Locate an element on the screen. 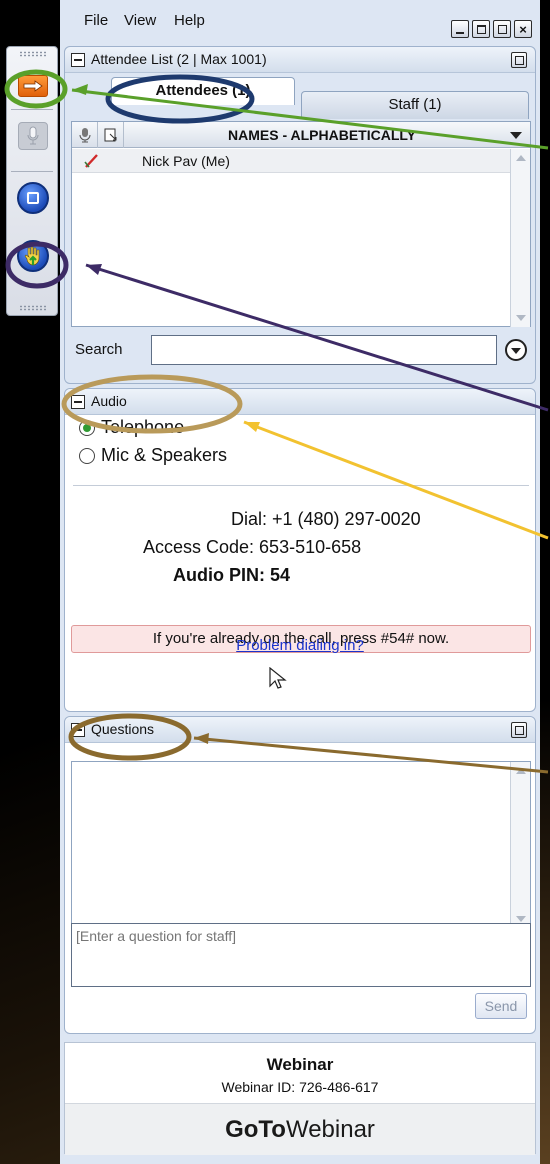 This screenshot has height=1164, width=550. webinar-id: Webinar ID: 726-486-617 is located at coordinates (300, 1087).